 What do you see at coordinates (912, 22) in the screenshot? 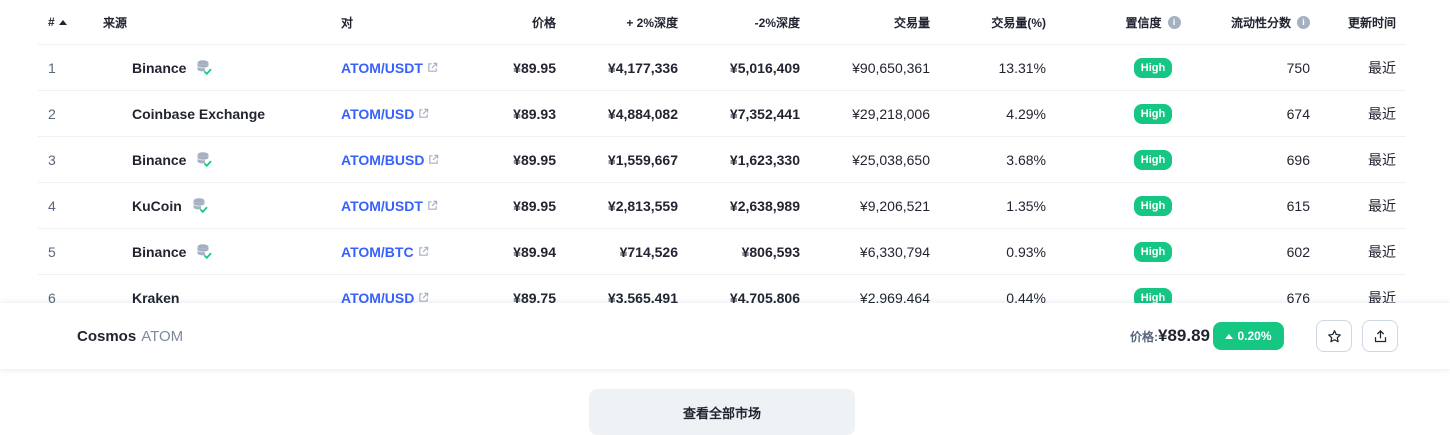
I see `header-volume: 交易量` at bounding box center [912, 22].